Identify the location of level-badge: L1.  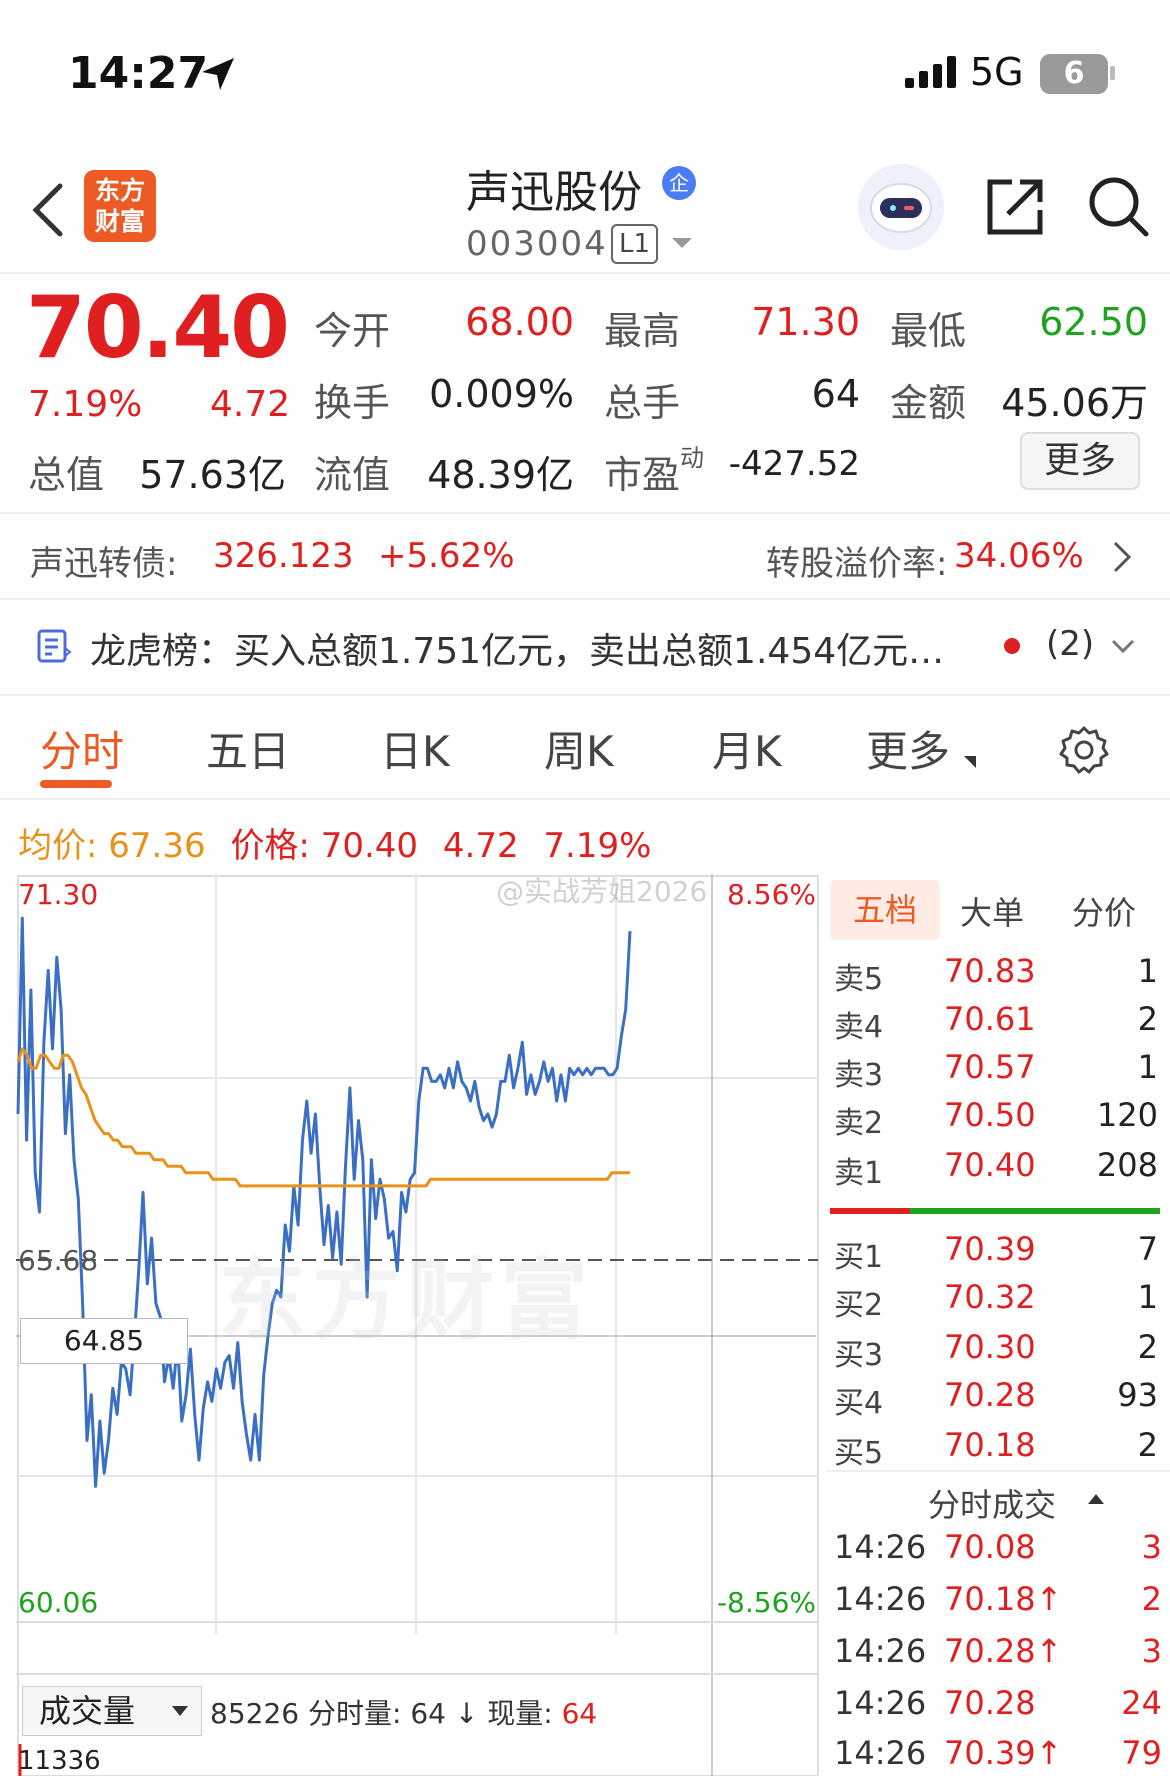
(635, 244).